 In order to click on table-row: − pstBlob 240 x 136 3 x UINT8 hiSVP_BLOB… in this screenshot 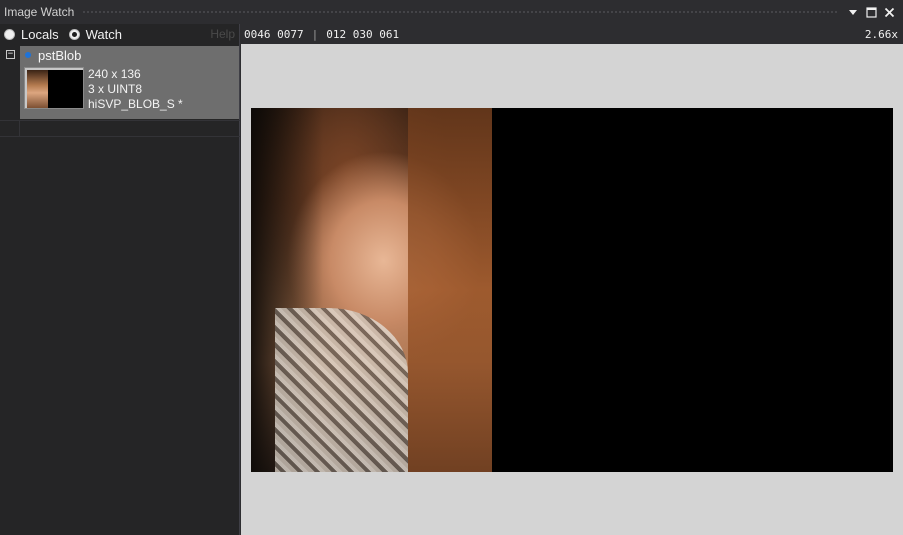, I will do `click(120, 82)`.